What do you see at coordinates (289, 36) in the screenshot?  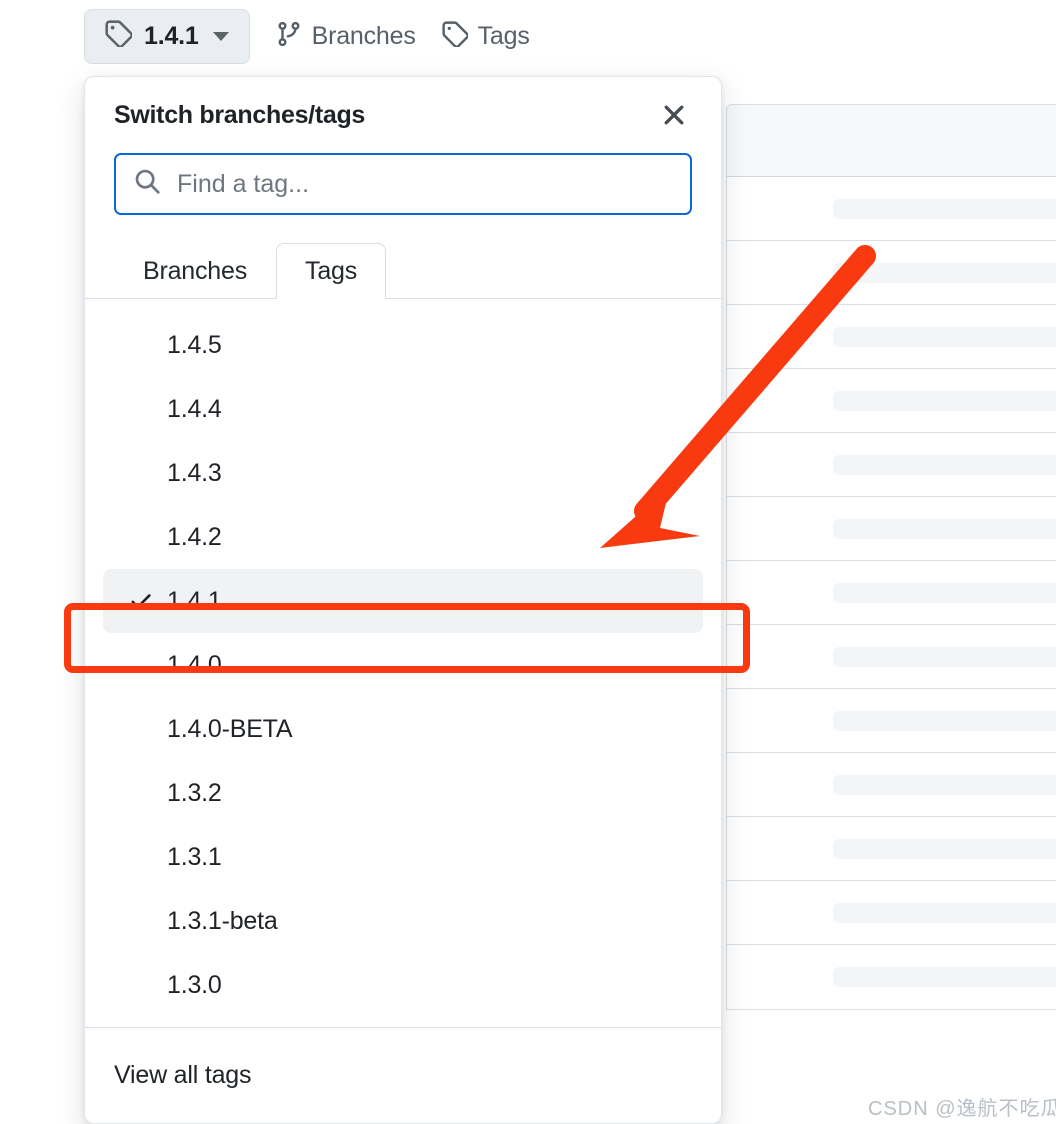 I see `branch-icon` at bounding box center [289, 36].